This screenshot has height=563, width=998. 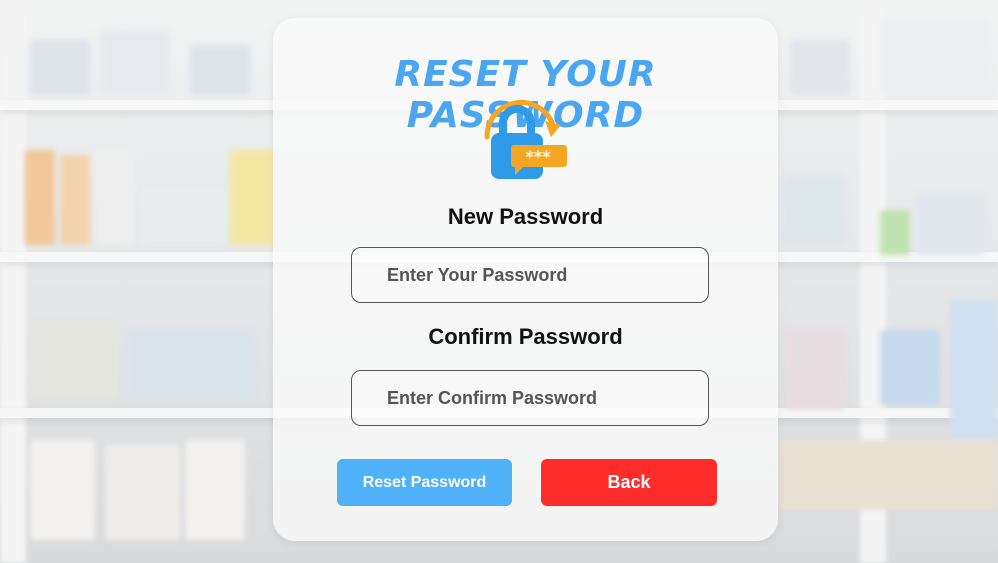 I want to click on new-password-label: New Password, so click(x=525, y=216).